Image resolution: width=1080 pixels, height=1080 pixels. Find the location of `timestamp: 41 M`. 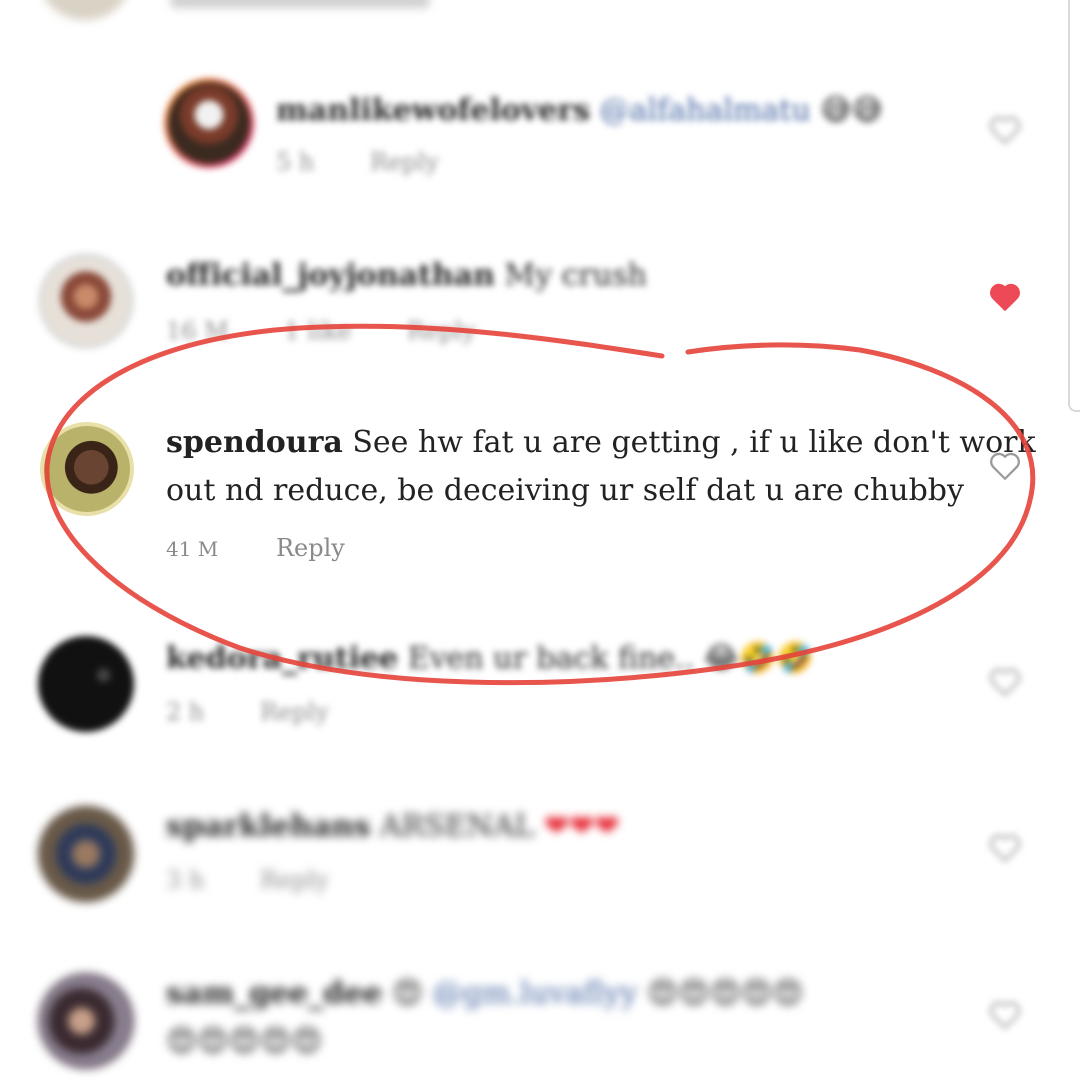

timestamp: 41 M is located at coordinates (192, 549).